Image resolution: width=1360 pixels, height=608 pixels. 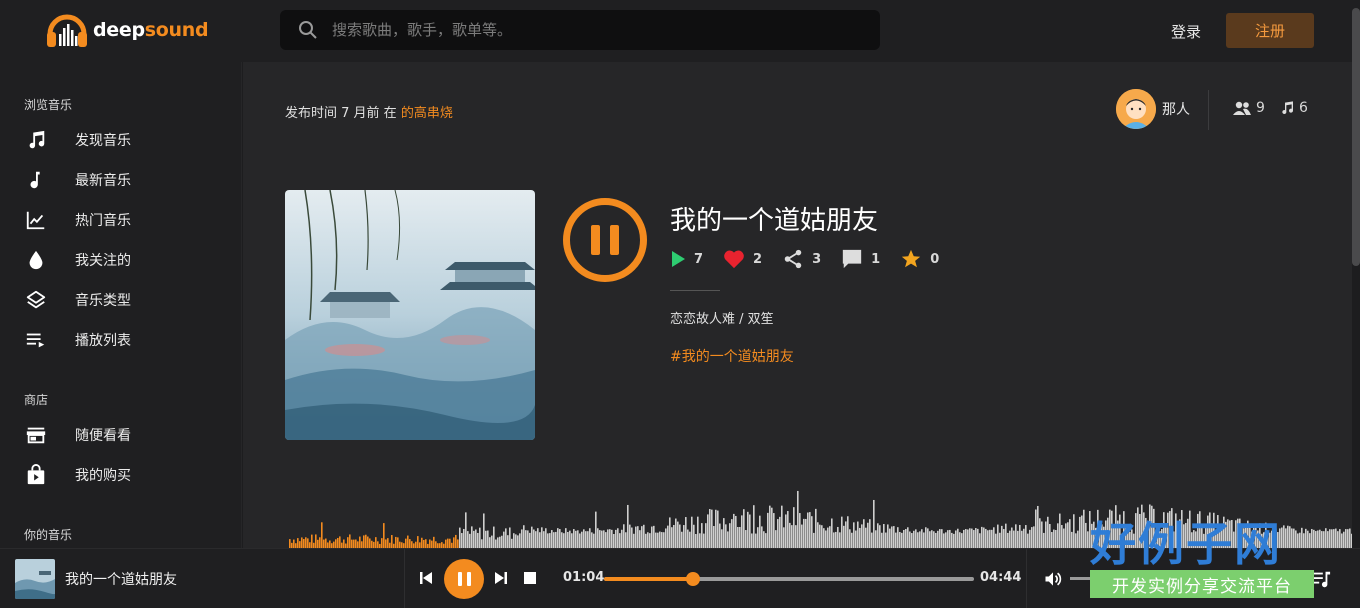 What do you see at coordinates (860, 259) in the screenshot?
I see `comments-stat: 1` at bounding box center [860, 259].